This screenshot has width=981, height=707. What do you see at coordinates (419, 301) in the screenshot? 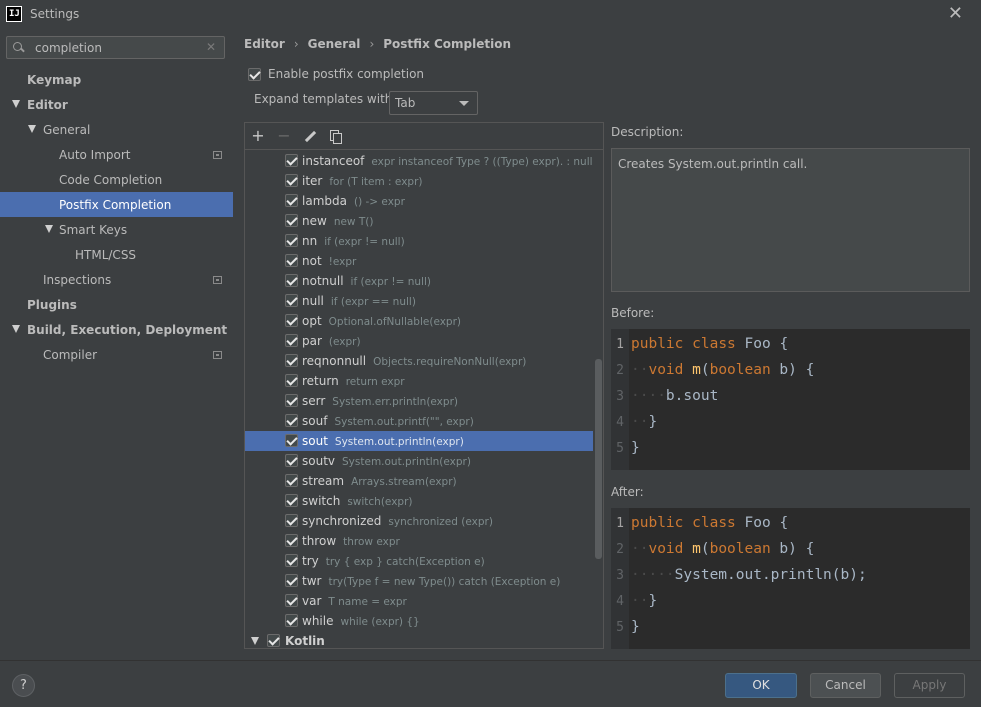
I see `template-row: null if (expr == null)` at bounding box center [419, 301].